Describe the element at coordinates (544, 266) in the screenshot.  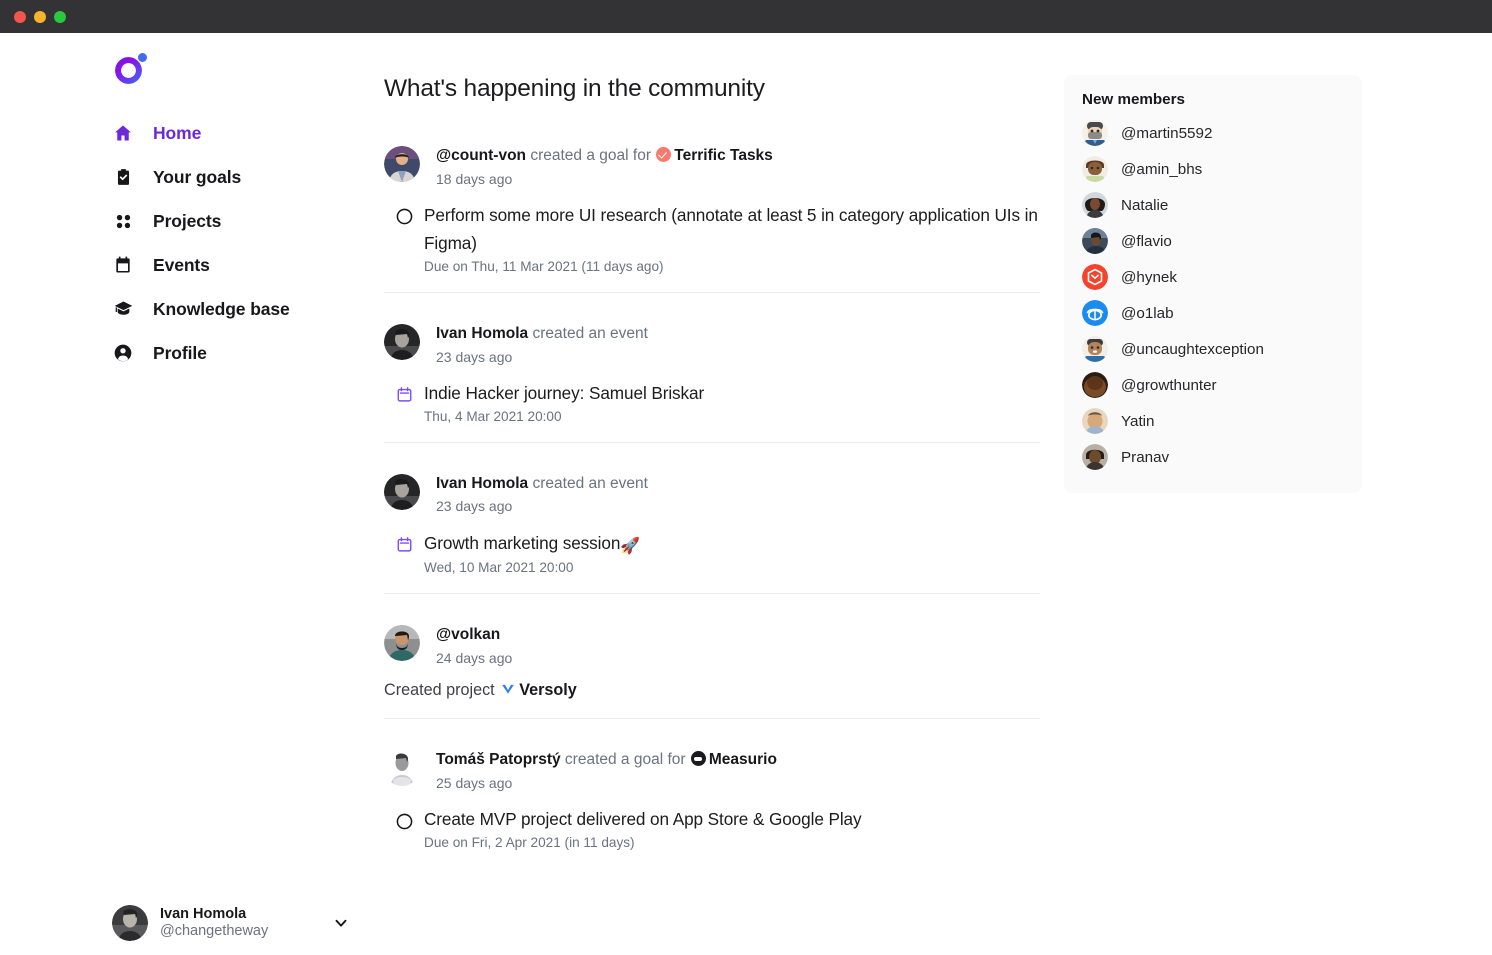
I see `goal-due-date: Due on Thu, 11 Mar 2021 (11 days ago)` at that location.